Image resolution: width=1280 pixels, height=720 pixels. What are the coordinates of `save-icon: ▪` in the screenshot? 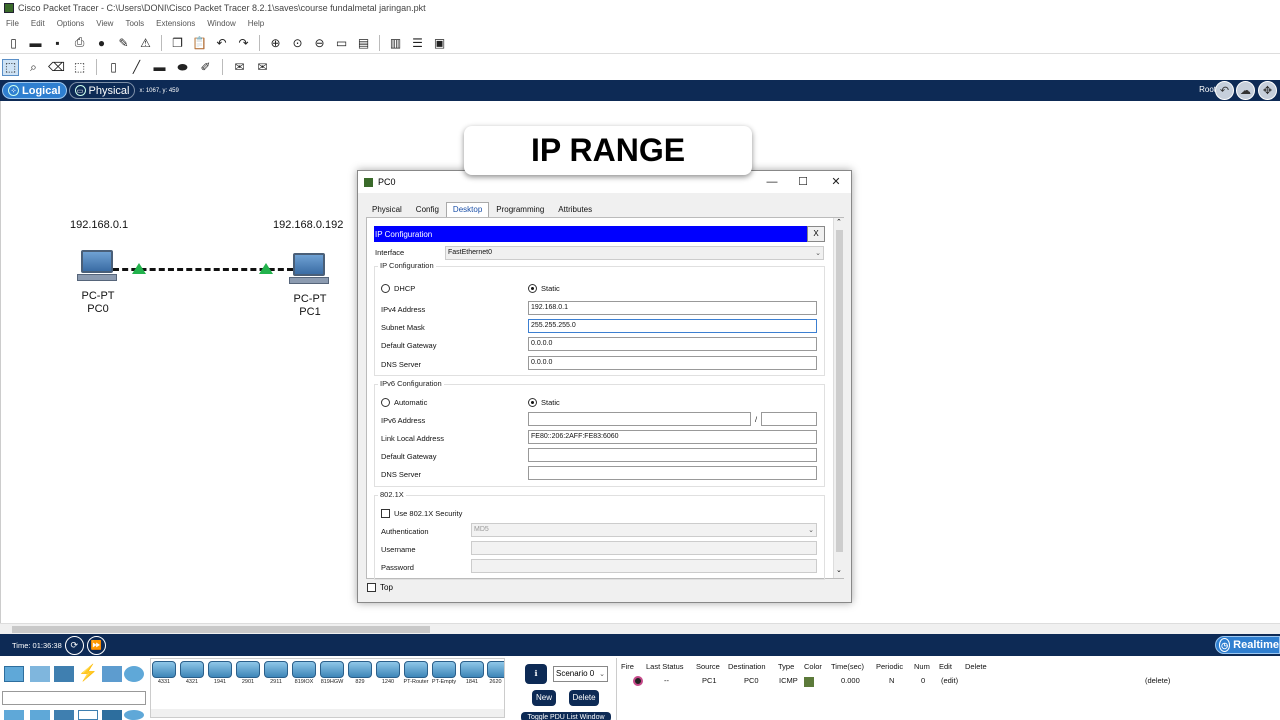 It's located at (57, 42).